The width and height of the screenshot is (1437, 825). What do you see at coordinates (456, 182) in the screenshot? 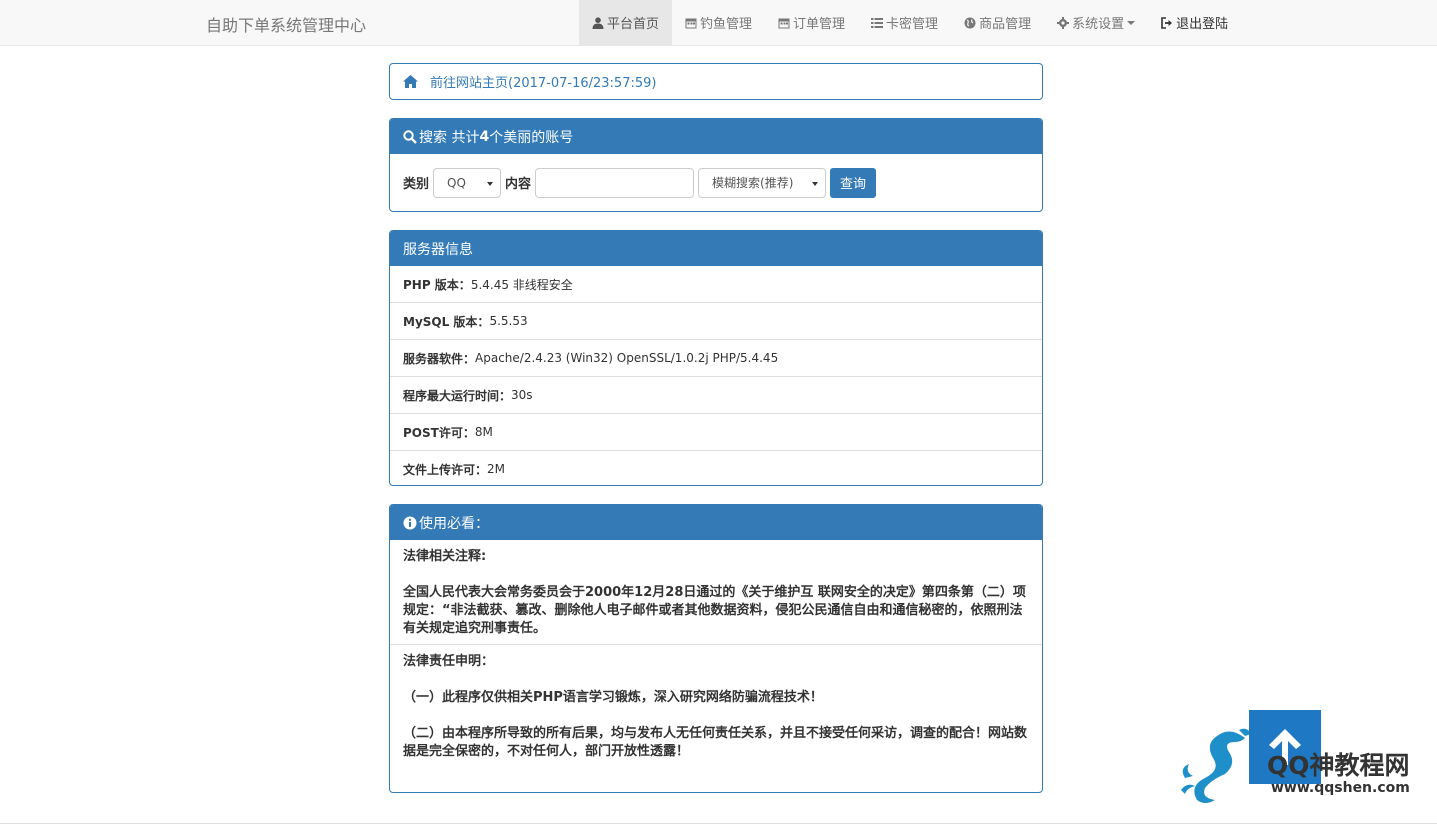
I see `category-value: QQ` at bounding box center [456, 182].